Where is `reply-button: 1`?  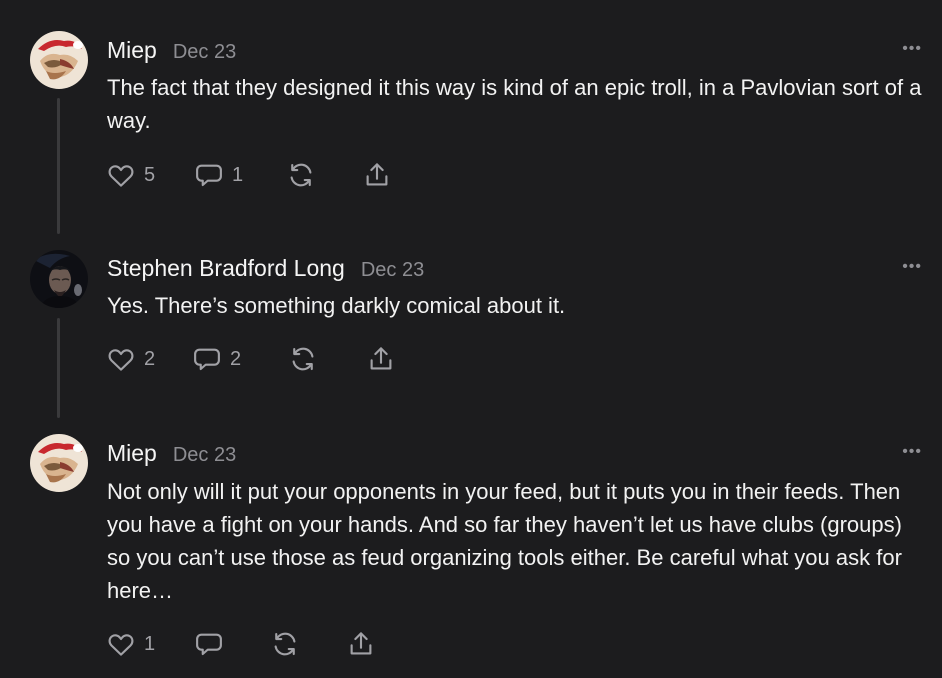 reply-button: 1 is located at coordinates (218, 175).